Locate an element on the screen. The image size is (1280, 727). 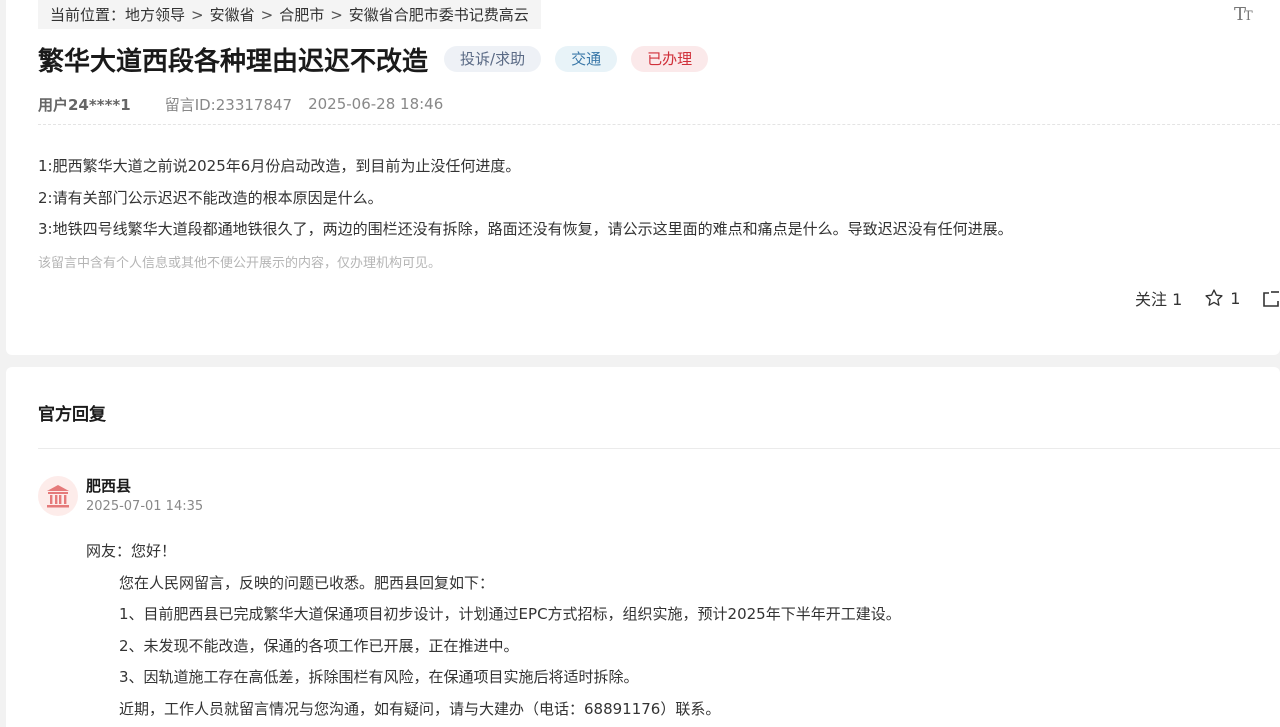
message-id: 留言ID:23317847 is located at coordinates (228, 104).